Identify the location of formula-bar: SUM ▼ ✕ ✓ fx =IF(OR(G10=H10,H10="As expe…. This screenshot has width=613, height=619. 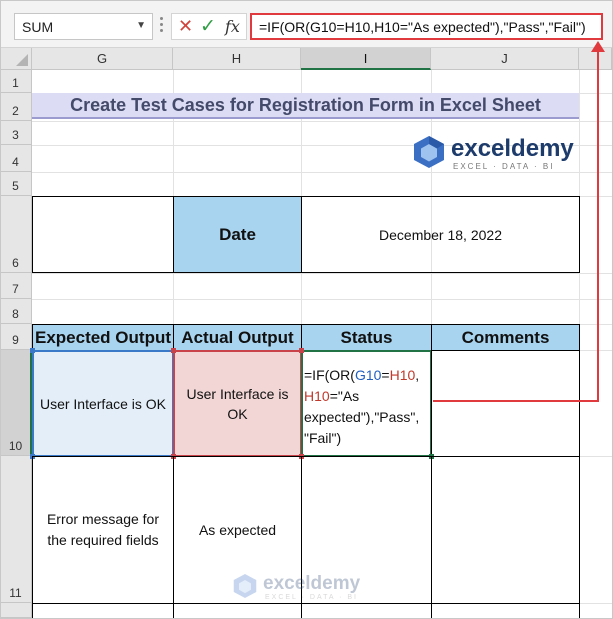
(306, 24).